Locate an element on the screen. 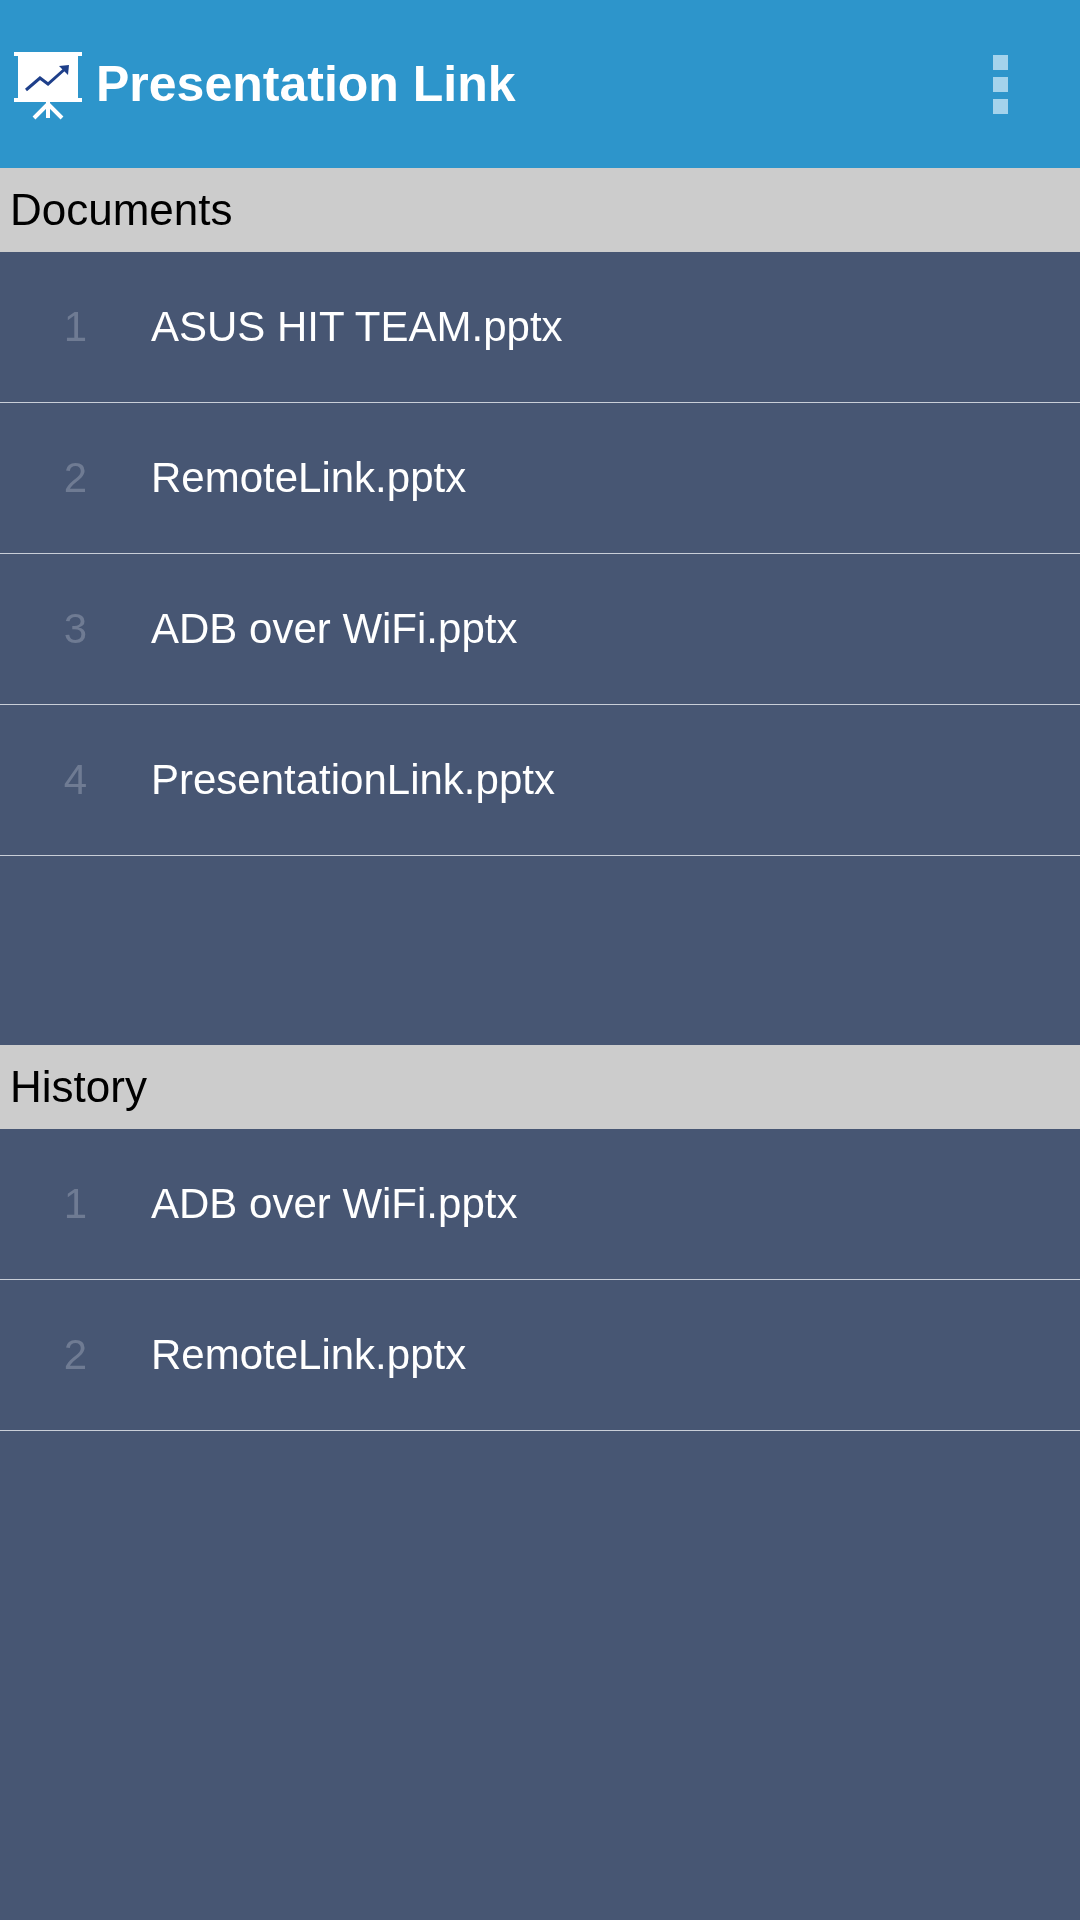 The width and height of the screenshot is (1080, 1920). section-header: History is located at coordinates (540, 1087).